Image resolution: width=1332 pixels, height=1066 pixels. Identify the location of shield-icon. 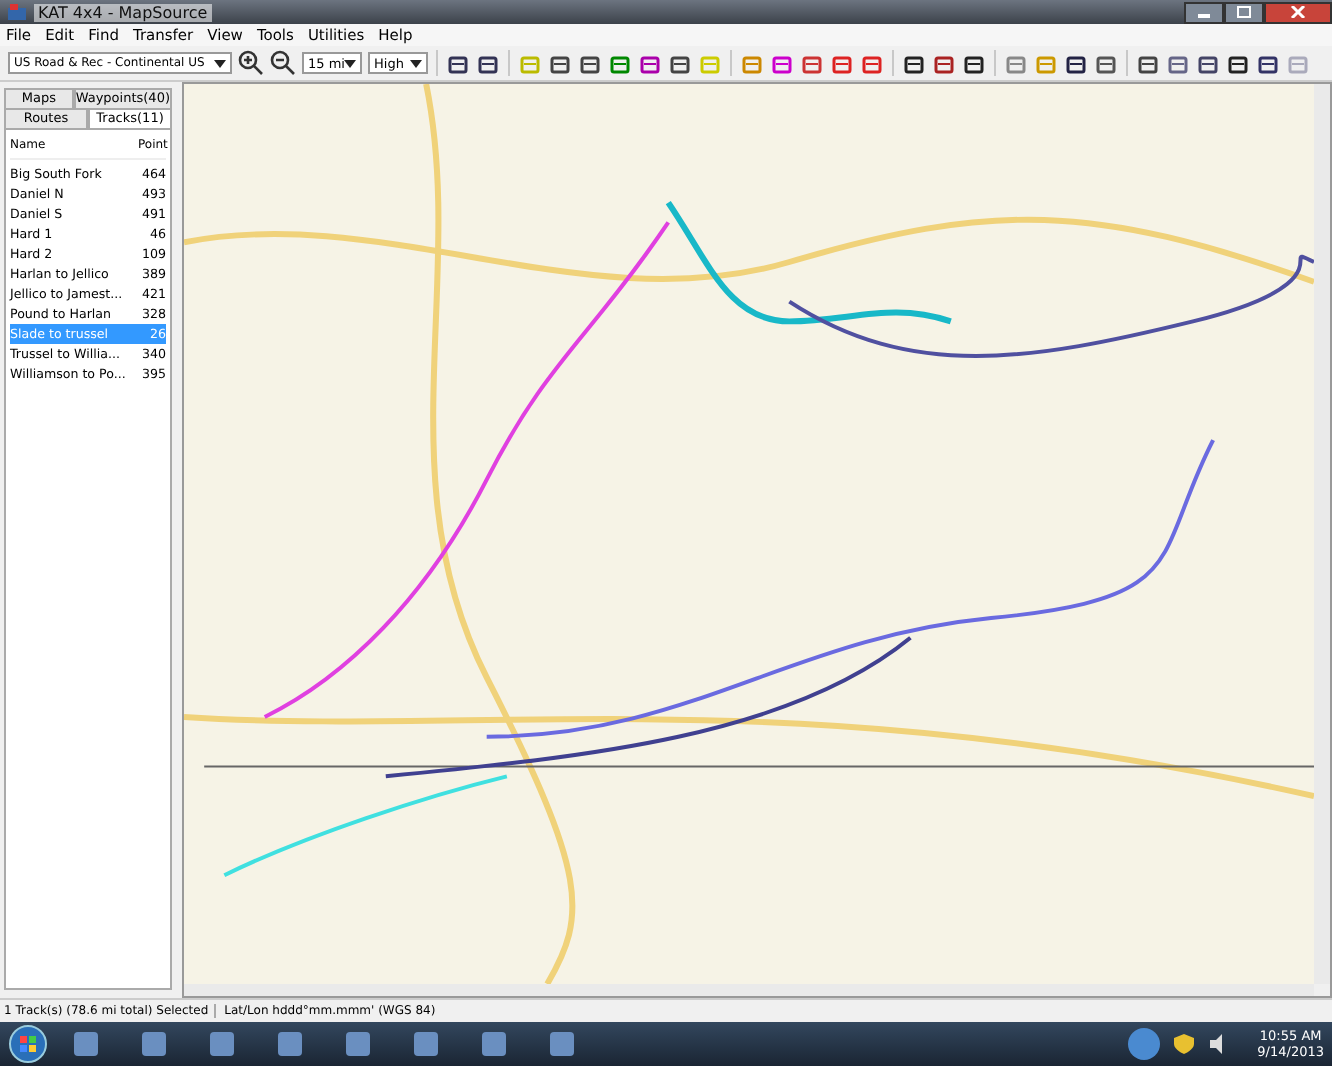
(1183, 1044).